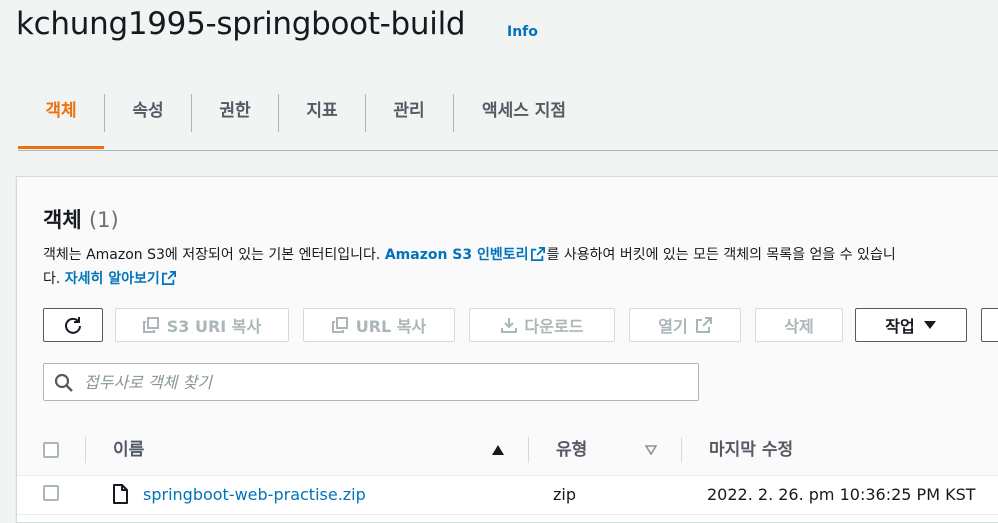 This screenshot has height=523, width=998. I want to click on tab-management: 관리, so click(409, 111).